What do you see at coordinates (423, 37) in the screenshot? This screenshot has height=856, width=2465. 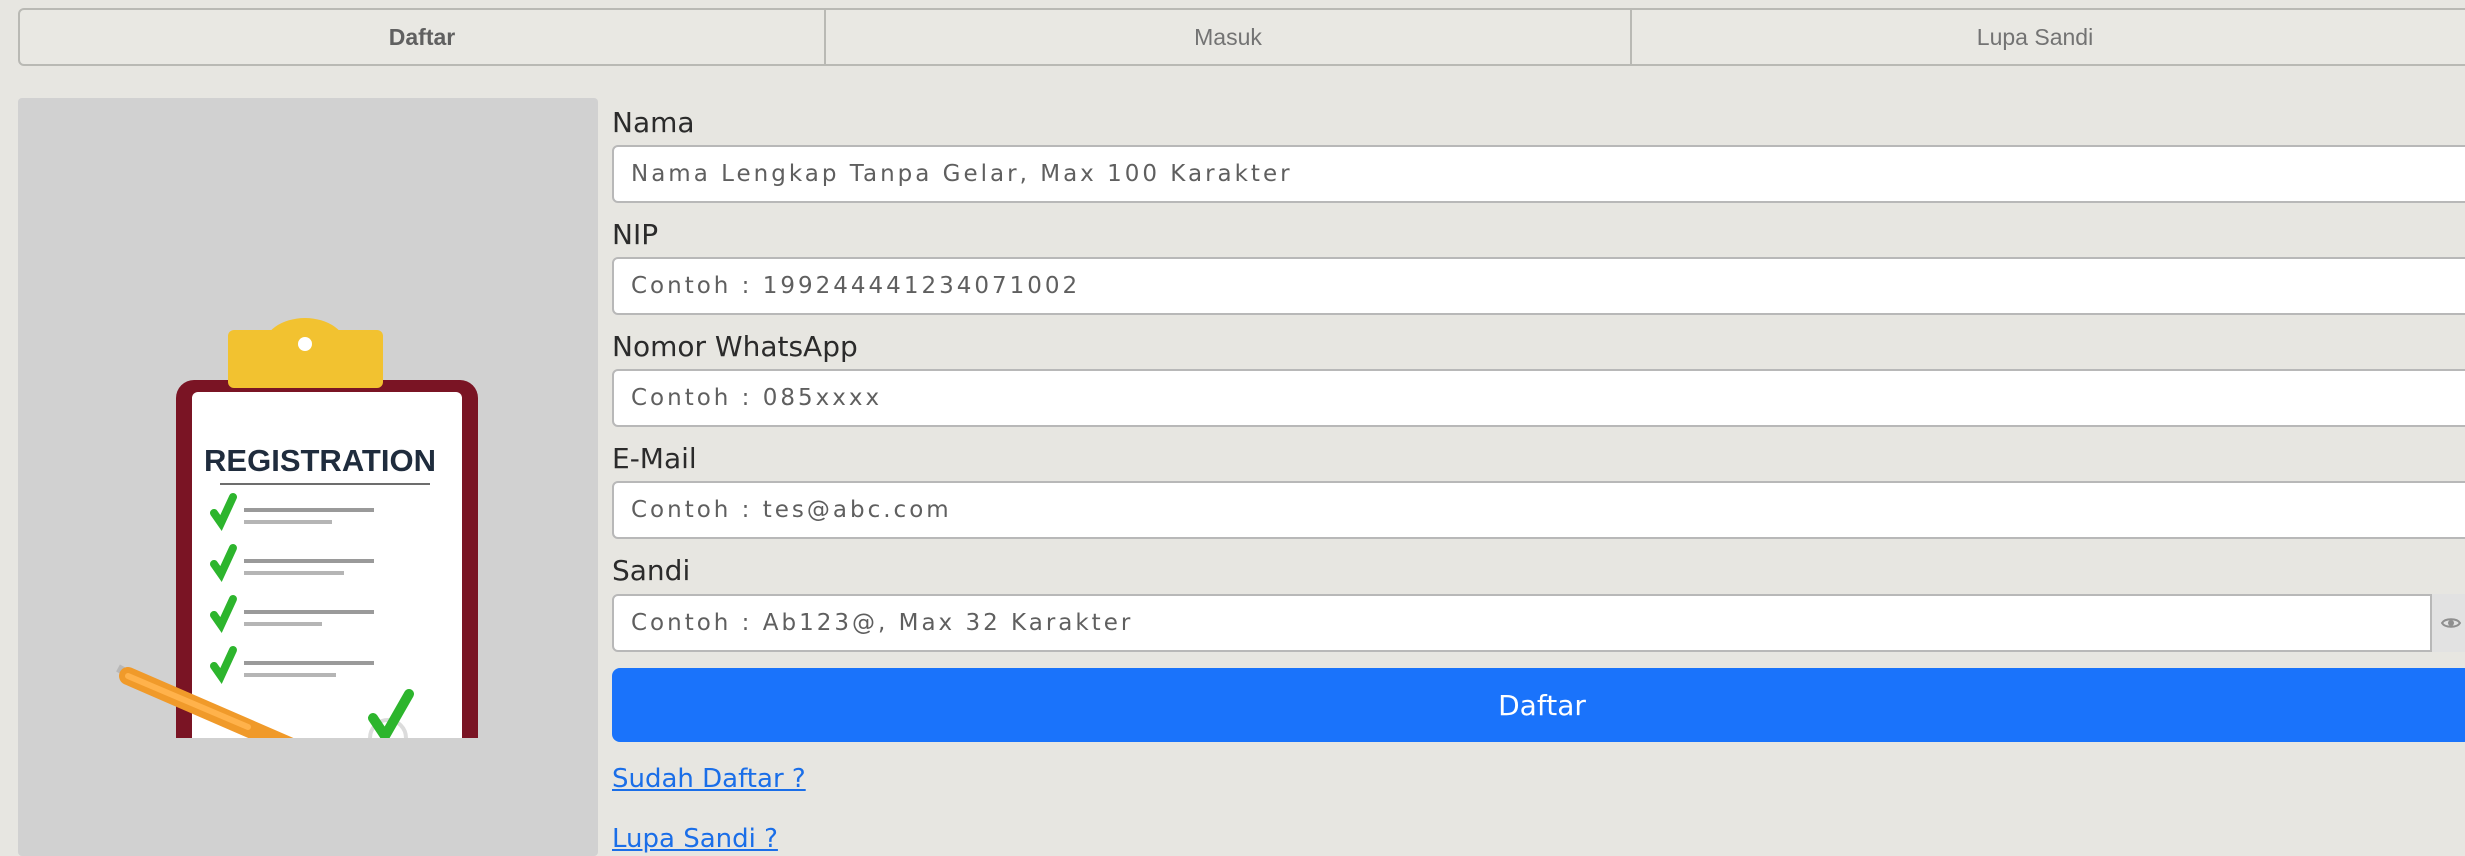 I see `tab-daftar: Daftar` at bounding box center [423, 37].